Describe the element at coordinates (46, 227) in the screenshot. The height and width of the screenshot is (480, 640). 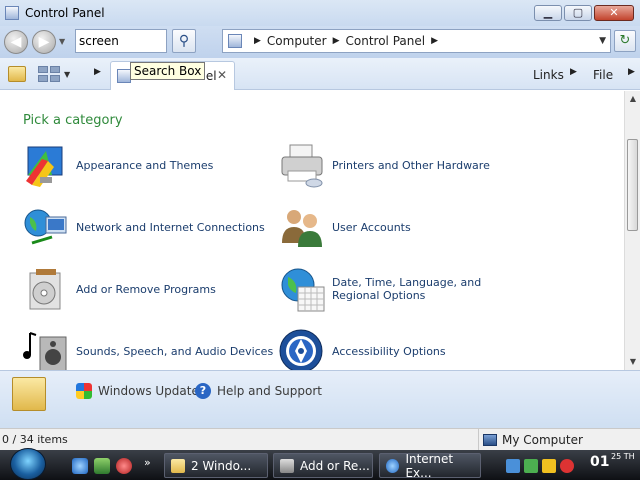
I see `network-icon` at that location.